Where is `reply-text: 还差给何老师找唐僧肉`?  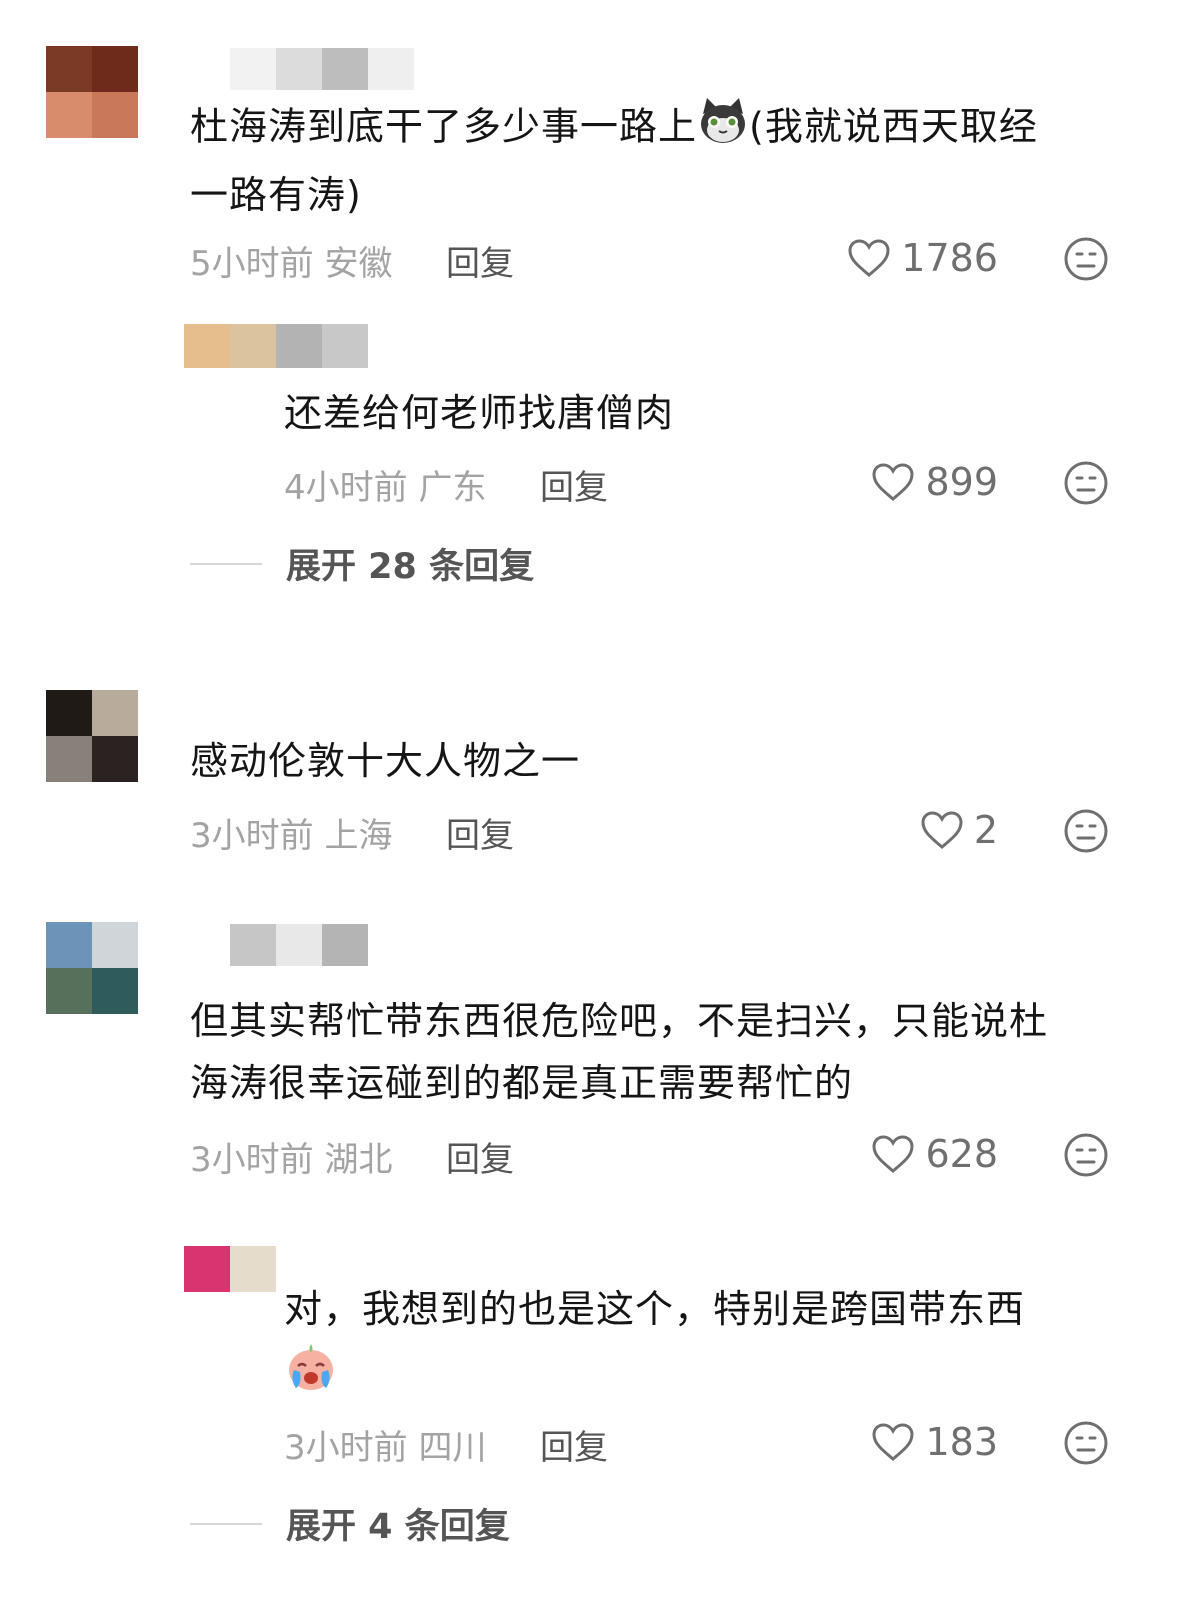
reply-text: 还差给何老师找唐僧肉 is located at coordinates (479, 413).